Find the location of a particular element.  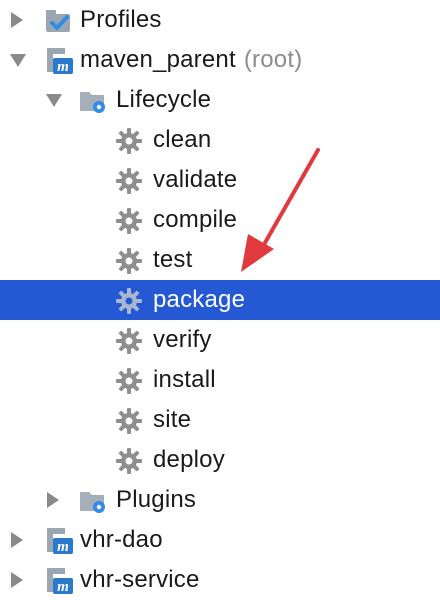

lifecycle-phase-package: package is located at coordinates (220, 300).